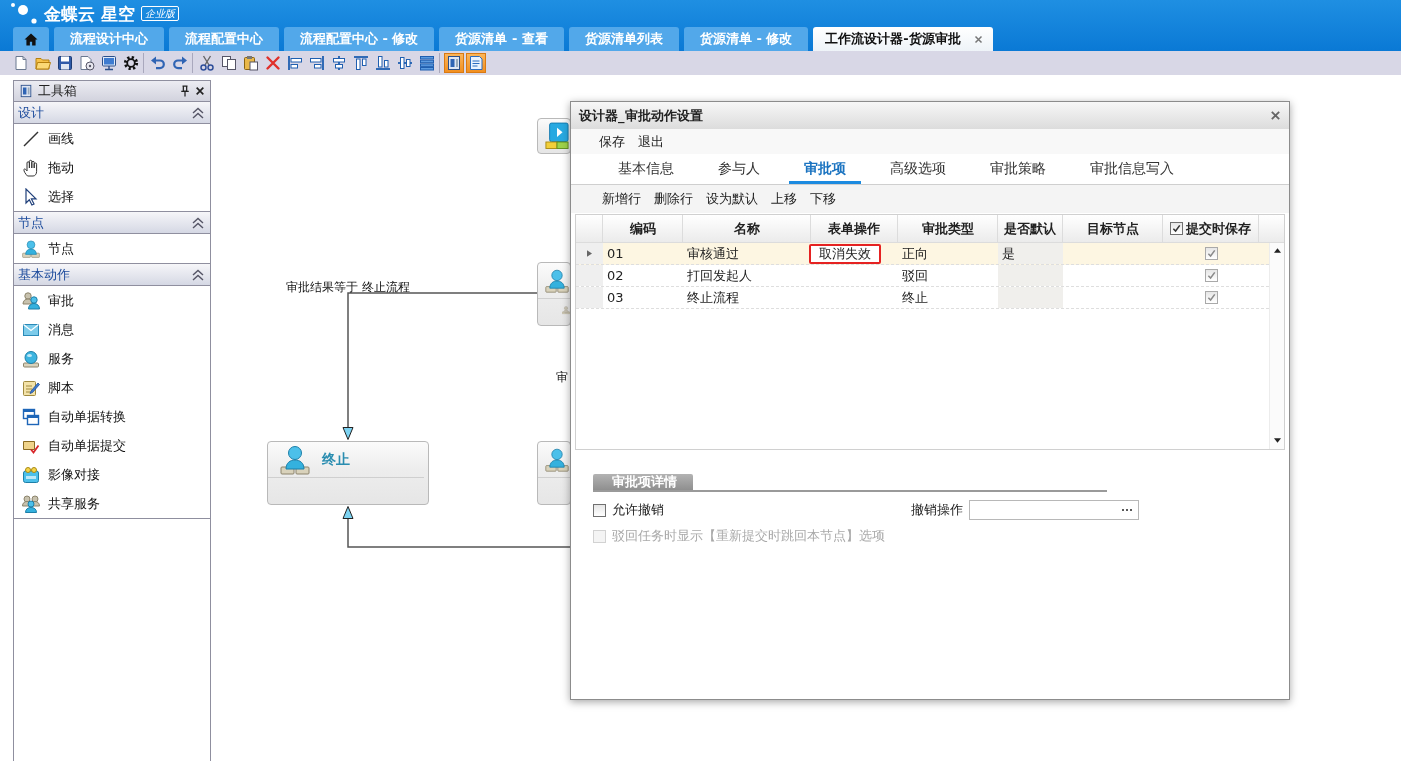 Image resolution: width=1401 pixels, height=761 pixels. What do you see at coordinates (336, 459) in the screenshot?
I see `node-label: 终止` at bounding box center [336, 459].